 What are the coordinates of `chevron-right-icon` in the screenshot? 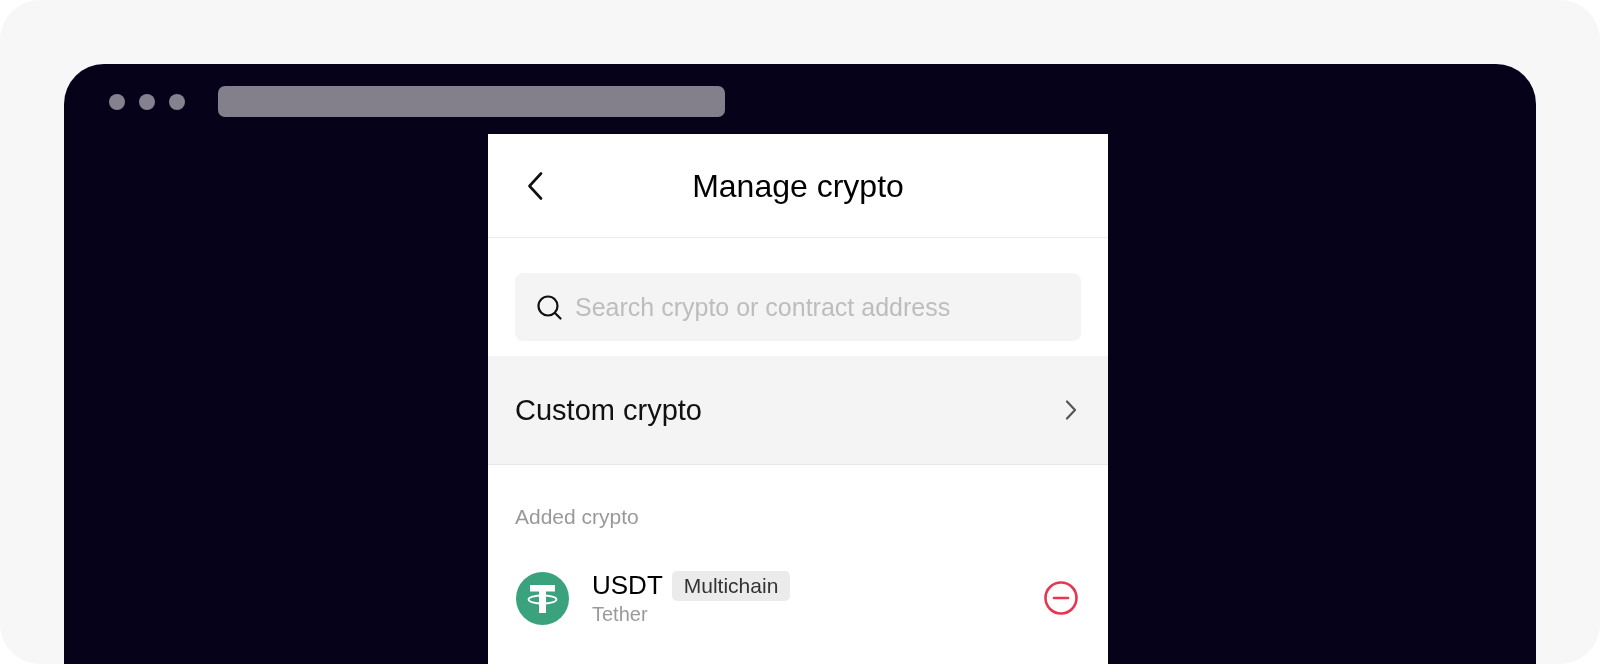 It's located at (1071, 410).